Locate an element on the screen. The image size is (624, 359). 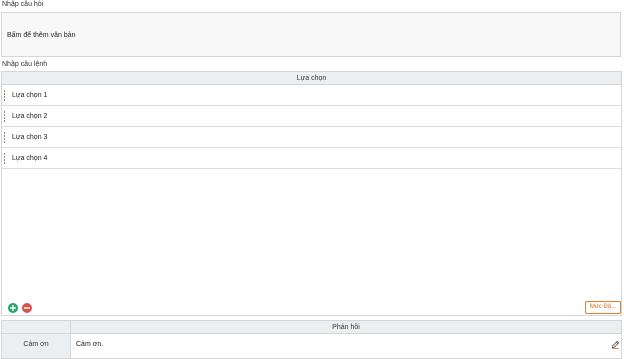
plus-icon is located at coordinates (13, 308).